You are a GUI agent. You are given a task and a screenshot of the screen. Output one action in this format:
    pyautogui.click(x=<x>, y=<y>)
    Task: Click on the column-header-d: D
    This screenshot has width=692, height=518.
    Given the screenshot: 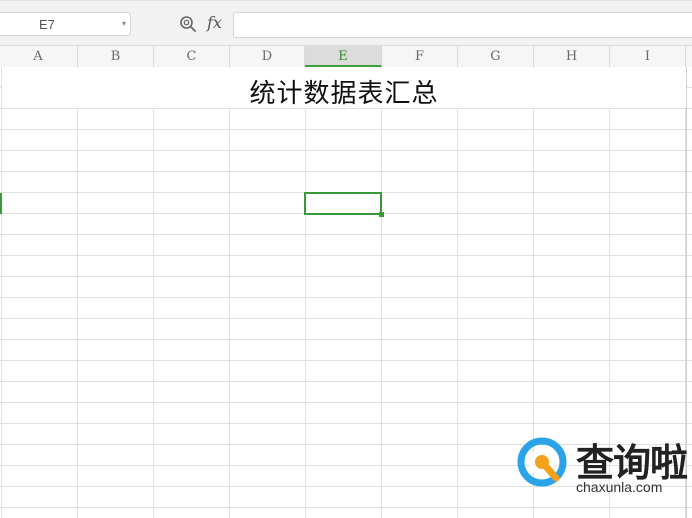 What is the action you would take?
    pyautogui.click(x=267, y=56)
    